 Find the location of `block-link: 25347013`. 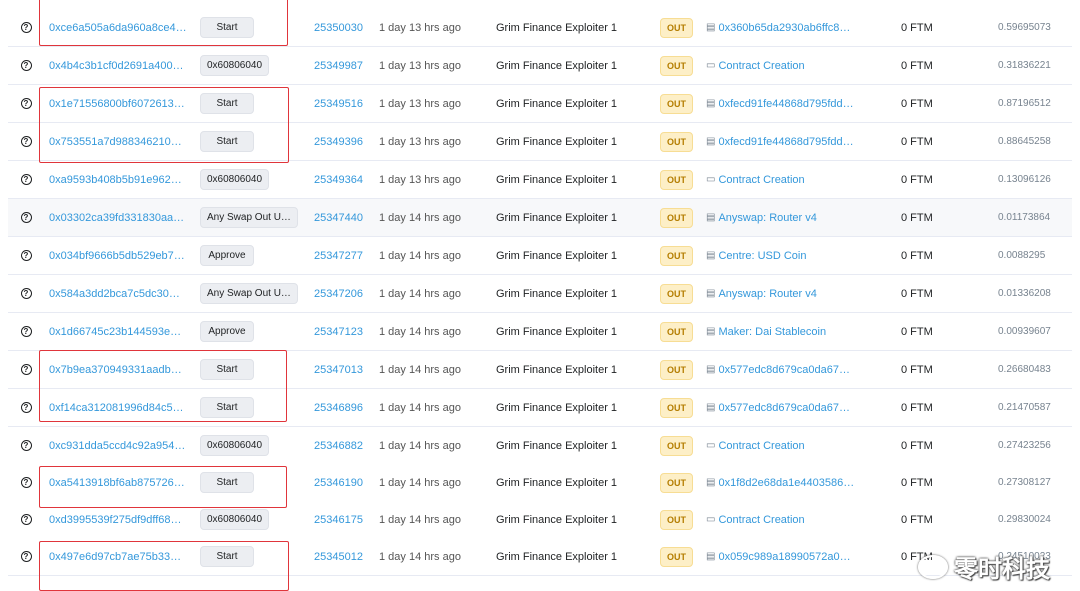

block-link: 25347013 is located at coordinates (338, 369).